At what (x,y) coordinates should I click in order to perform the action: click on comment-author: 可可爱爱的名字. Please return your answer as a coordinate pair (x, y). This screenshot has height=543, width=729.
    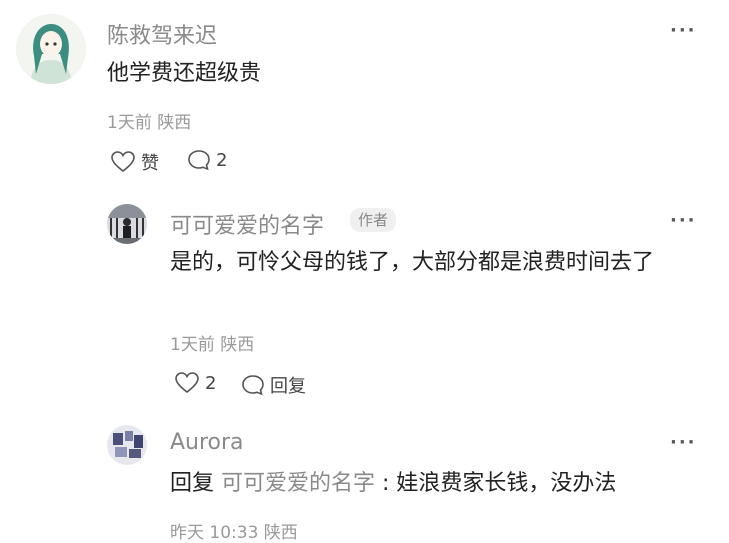
    Looking at the image, I should click on (247, 224).